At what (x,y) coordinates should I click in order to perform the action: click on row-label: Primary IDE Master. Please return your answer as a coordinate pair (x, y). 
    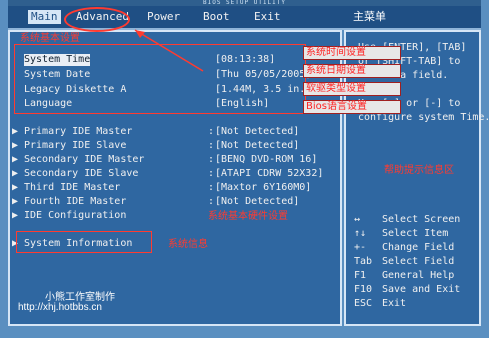
    Looking at the image, I should click on (78, 131).